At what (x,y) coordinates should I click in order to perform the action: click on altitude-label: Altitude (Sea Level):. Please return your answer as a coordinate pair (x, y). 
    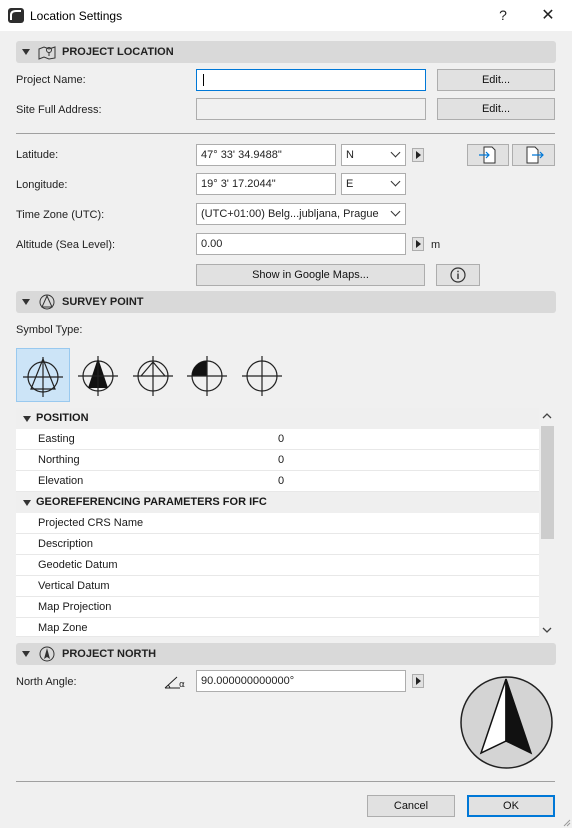
    Looking at the image, I should click on (66, 245).